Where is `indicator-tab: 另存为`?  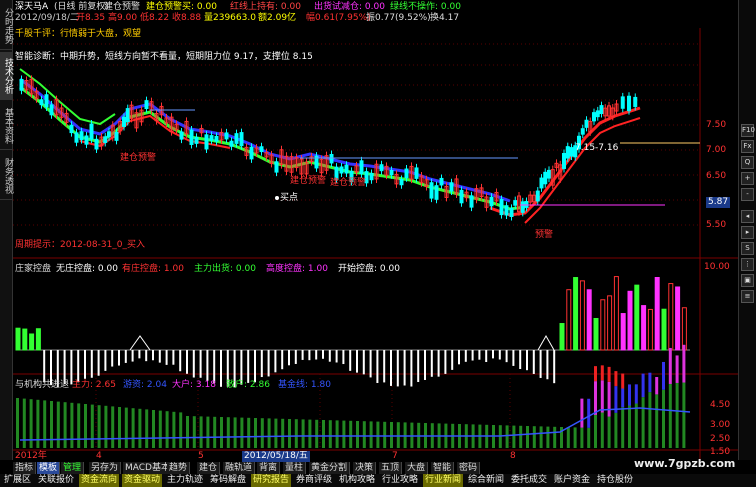
indicator-tab: 另存为 is located at coordinates (105, 468).